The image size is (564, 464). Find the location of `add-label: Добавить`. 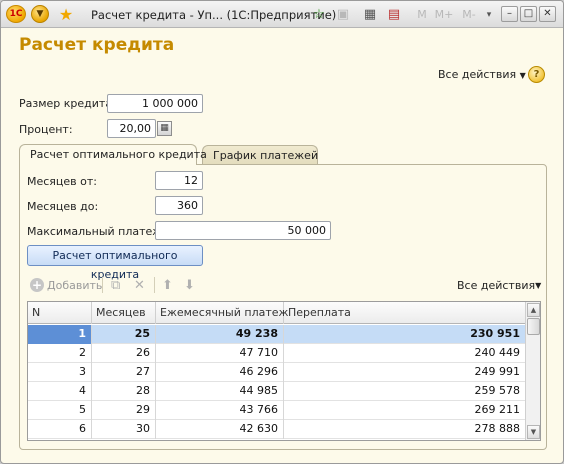

add-label: Добавить is located at coordinates (75, 285).